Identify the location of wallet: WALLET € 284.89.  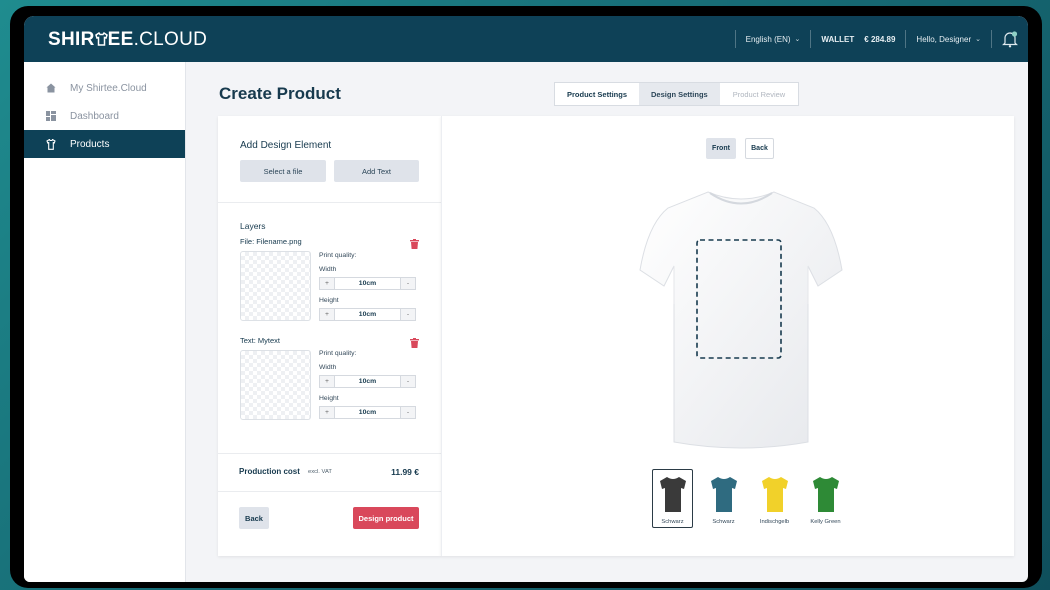
(858, 39).